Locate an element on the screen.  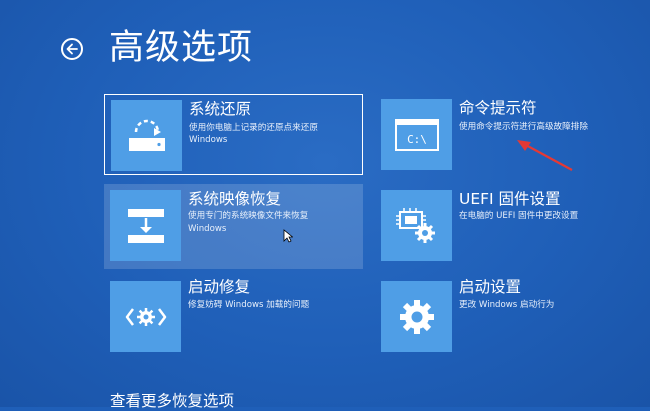
tile-system-restore: 系统还原 使用你电脑上记录的还原点来还原 Windows is located at coordinates (233, 134).